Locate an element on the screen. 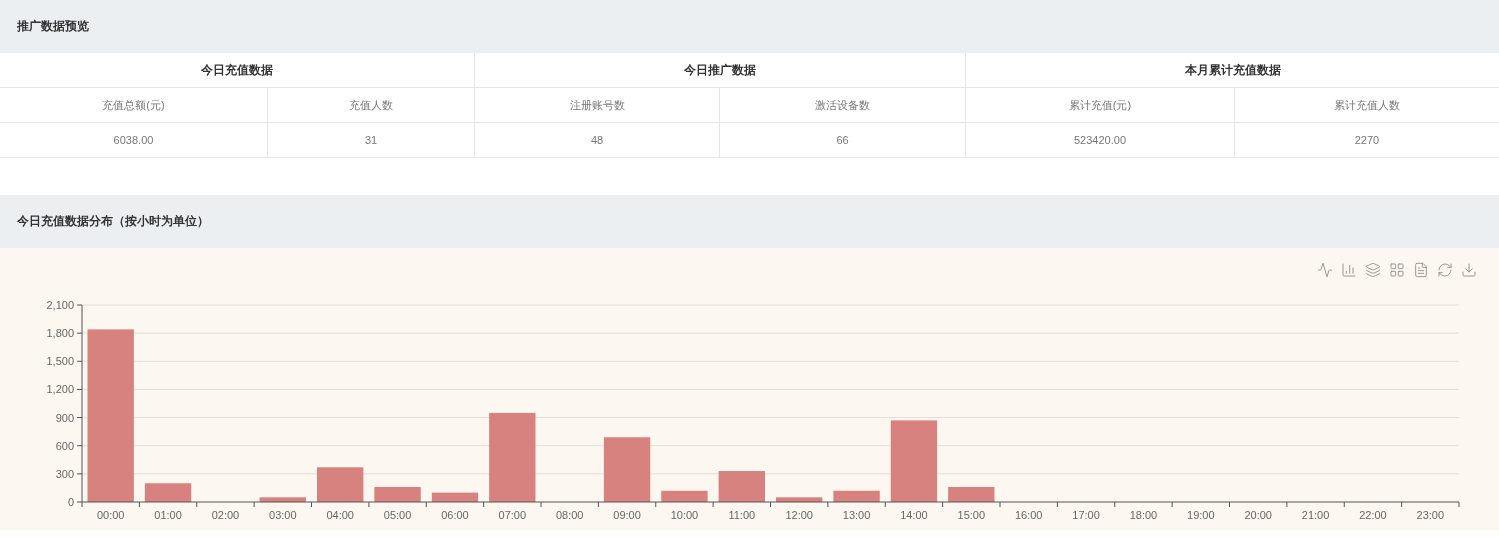 The image size is (1499, 537). axis-label: 13:00 is located at coordinates (856, 515).